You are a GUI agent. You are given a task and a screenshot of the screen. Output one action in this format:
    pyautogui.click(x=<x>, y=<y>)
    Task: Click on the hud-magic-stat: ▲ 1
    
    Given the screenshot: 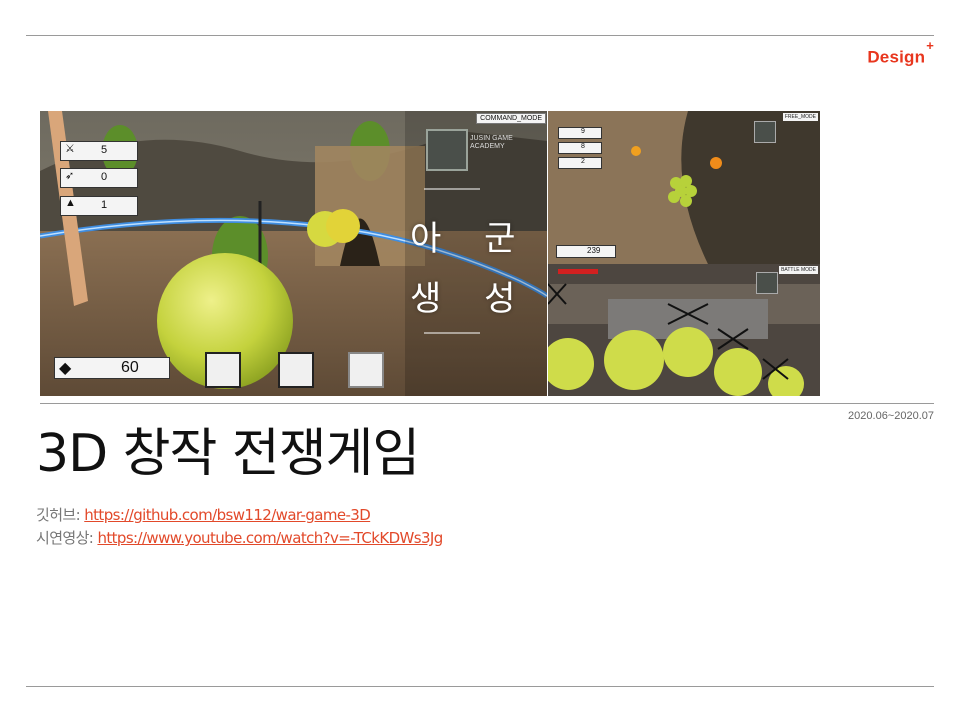 What is the action you would take?
    pyautogui.click(x=99, y=206)
    